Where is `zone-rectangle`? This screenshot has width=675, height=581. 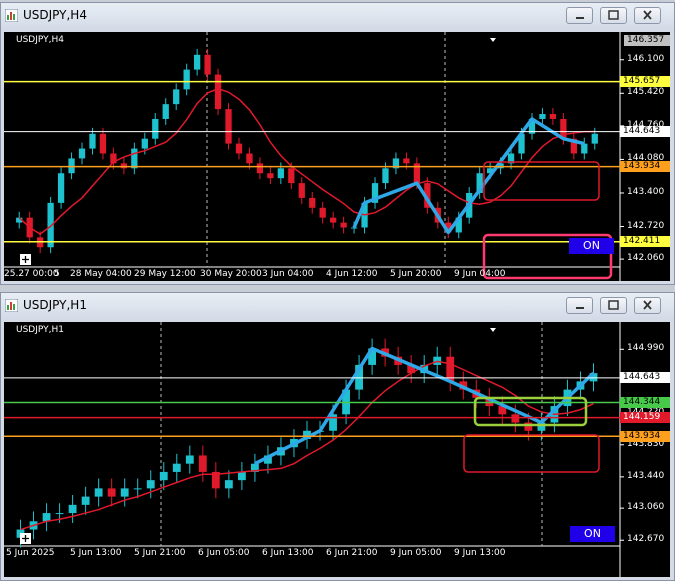 zone-rectangle is located at coordinates (531, 453).